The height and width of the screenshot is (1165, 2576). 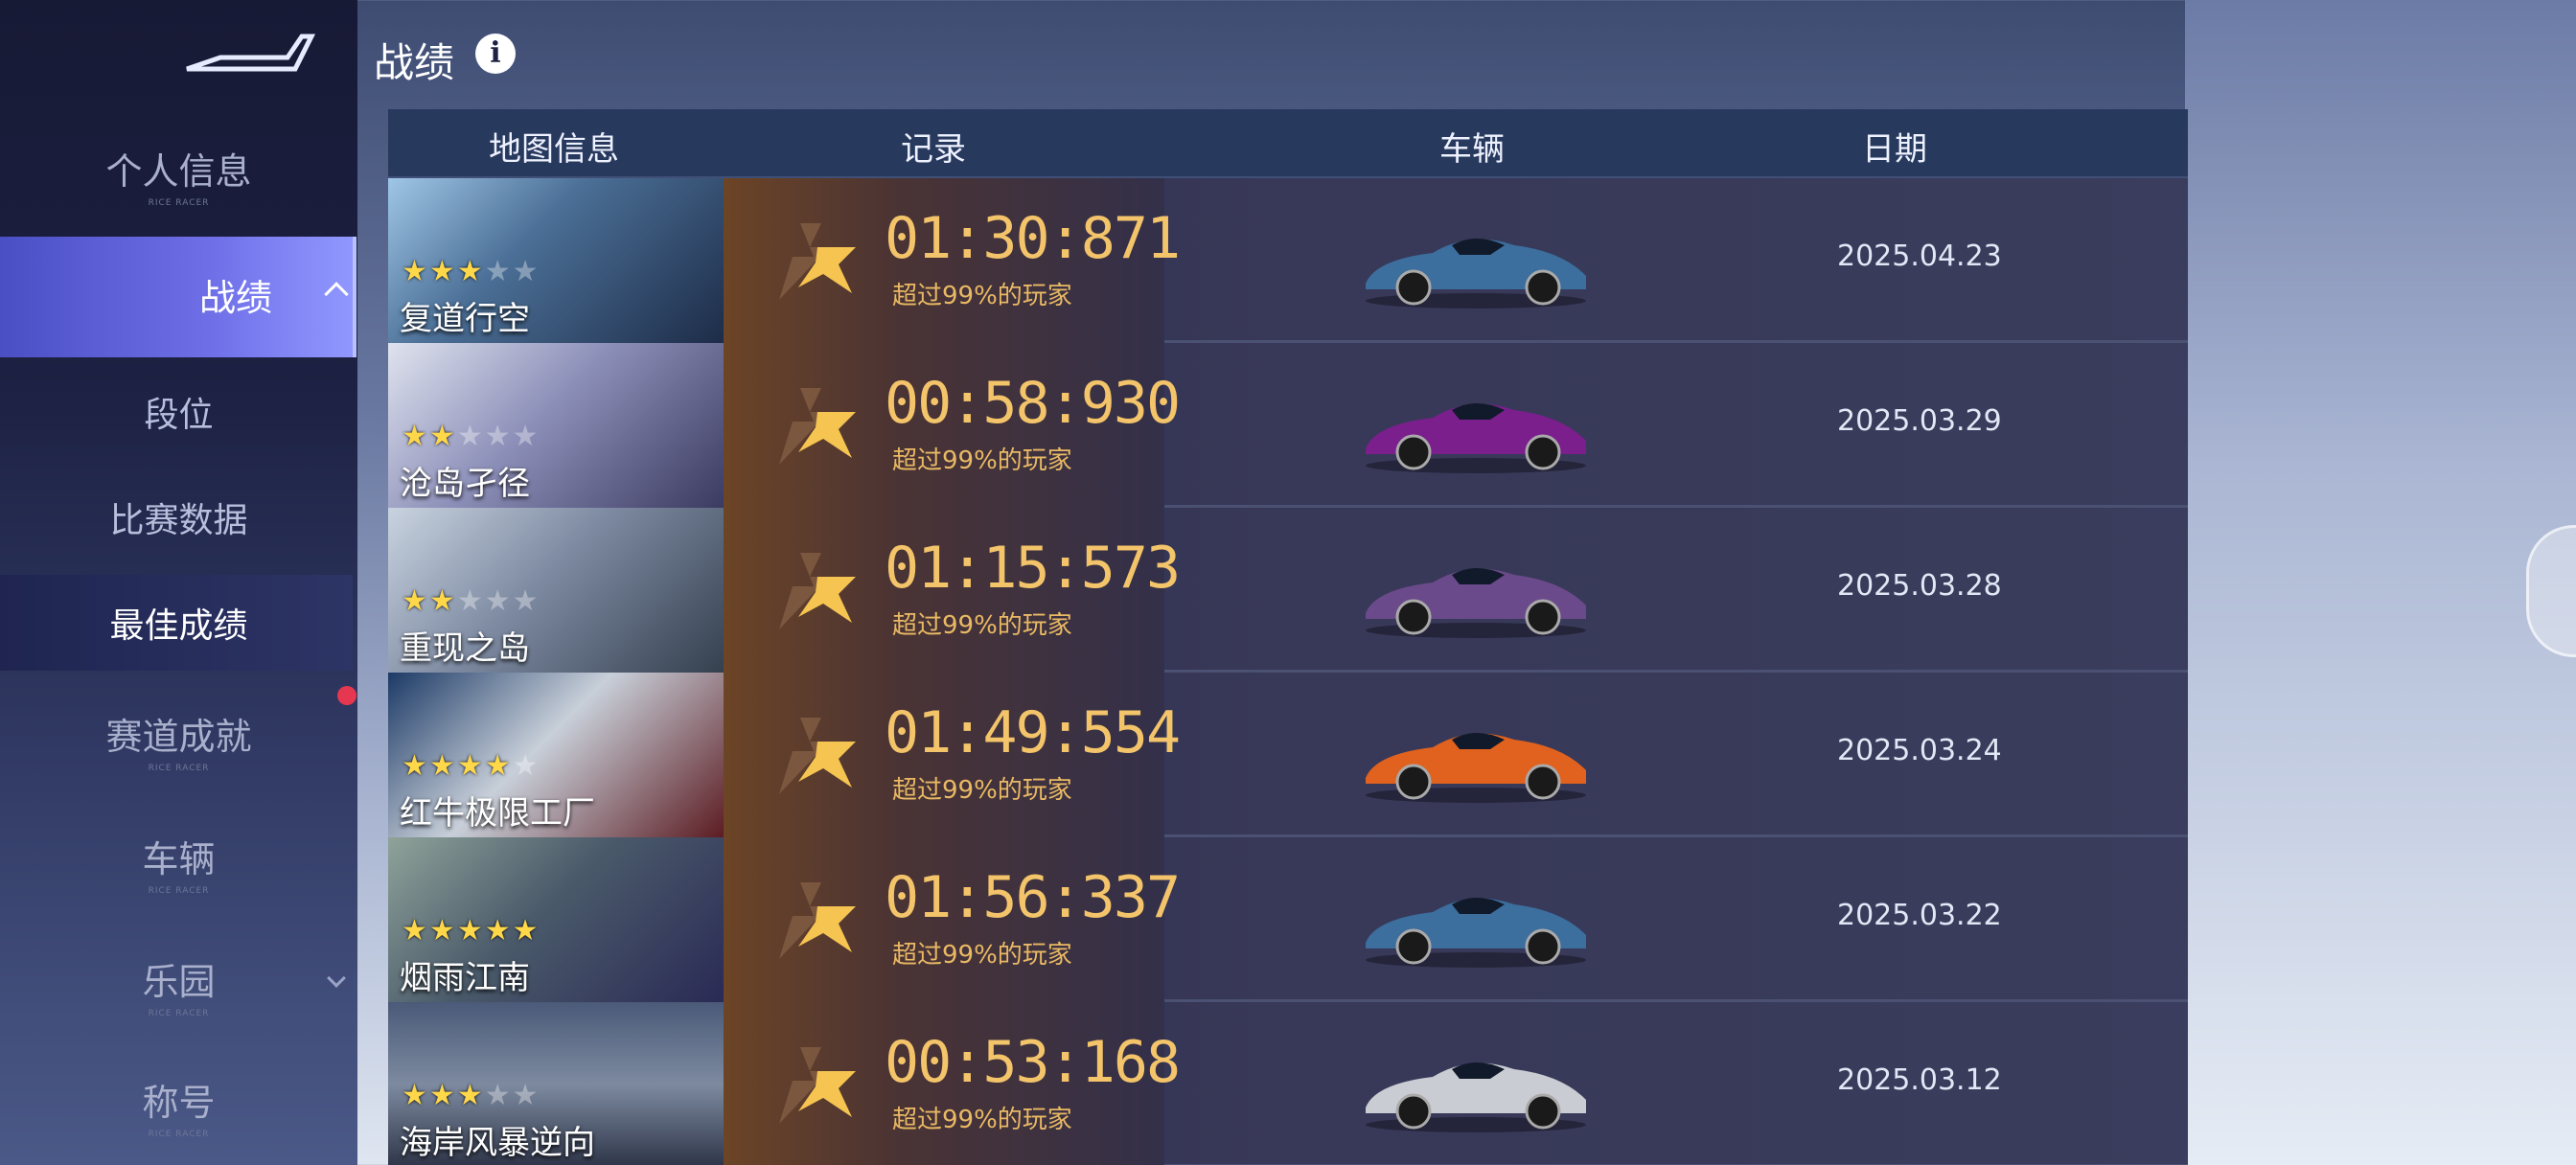 What do you see at coordinates (1288, 590) in the screenshot?
I see `table-row: ★★★★★ 重现之岛 01:15:573 超过99%的玩家 2025.03.28` at bounding box center [1288, 590].